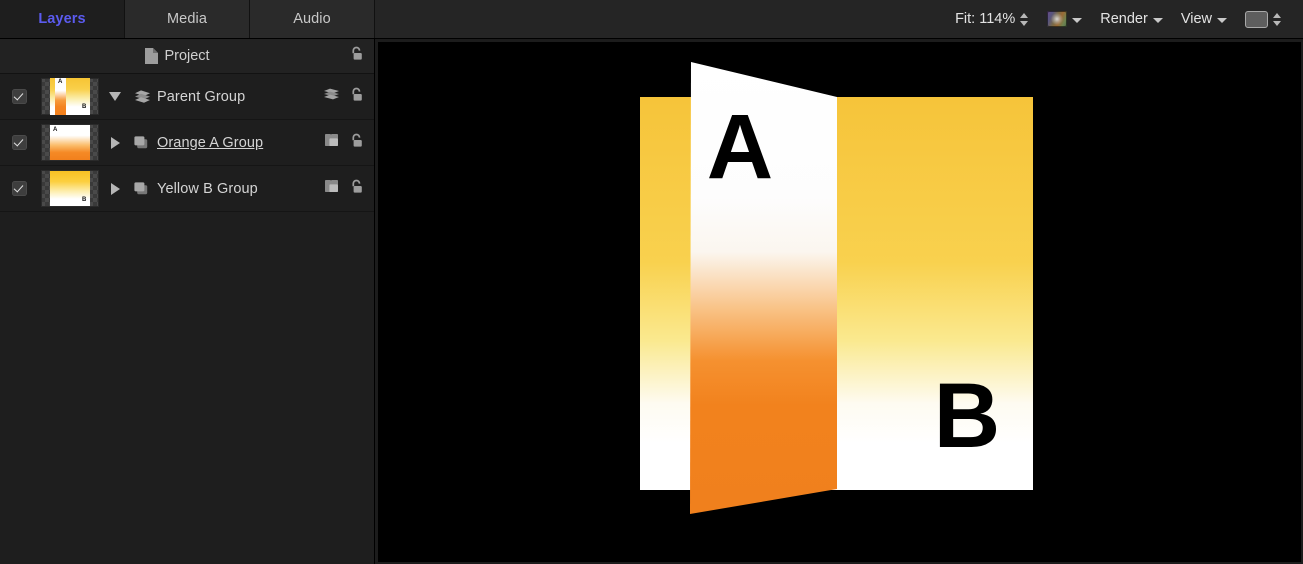  Describe the element at coordinates (1196, 19) in the screenshot. I see `view-menu-label: View` at that location.